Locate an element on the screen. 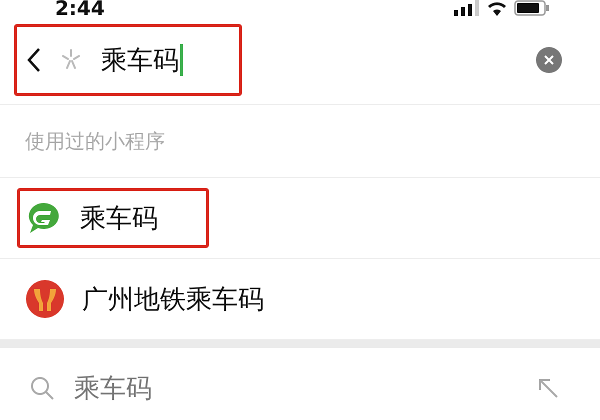 This screenshot has width=600, height=420. mini-program-item: 乘车码 is located at coordinates (113, 218).